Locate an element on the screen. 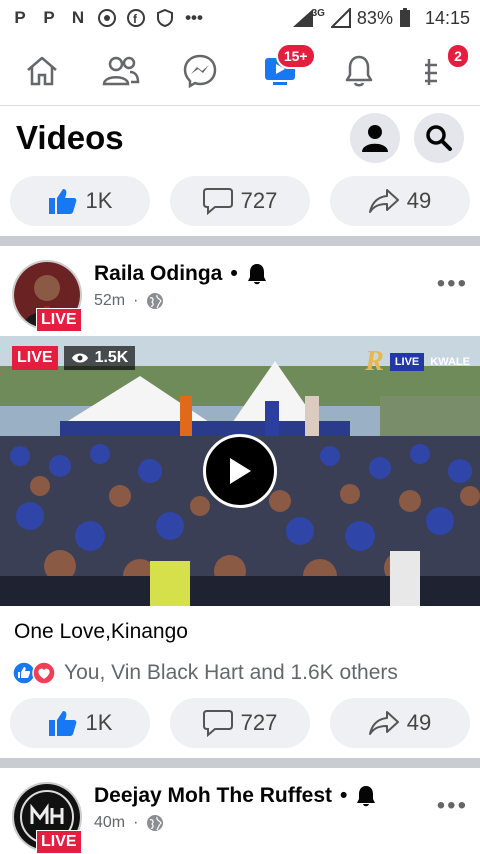 This screenshot has height=854, width=480. viewer-count: 1.5K is located at coordinates (99, 358).